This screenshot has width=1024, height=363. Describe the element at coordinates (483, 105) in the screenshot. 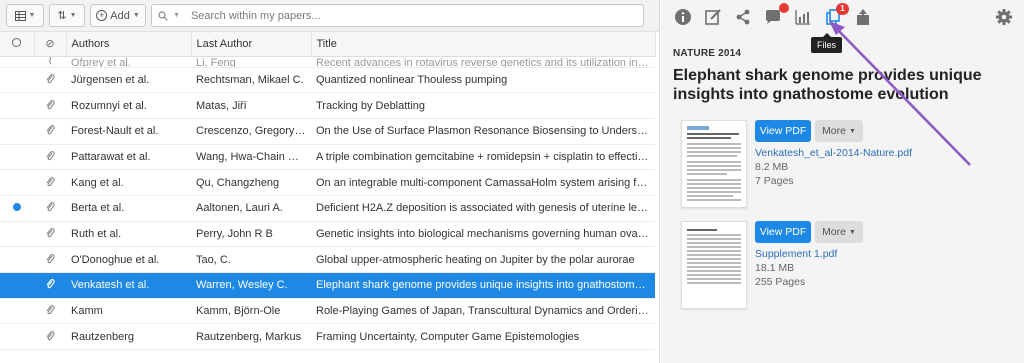

I see `row-title: Tracking by Deblatting` at that location.